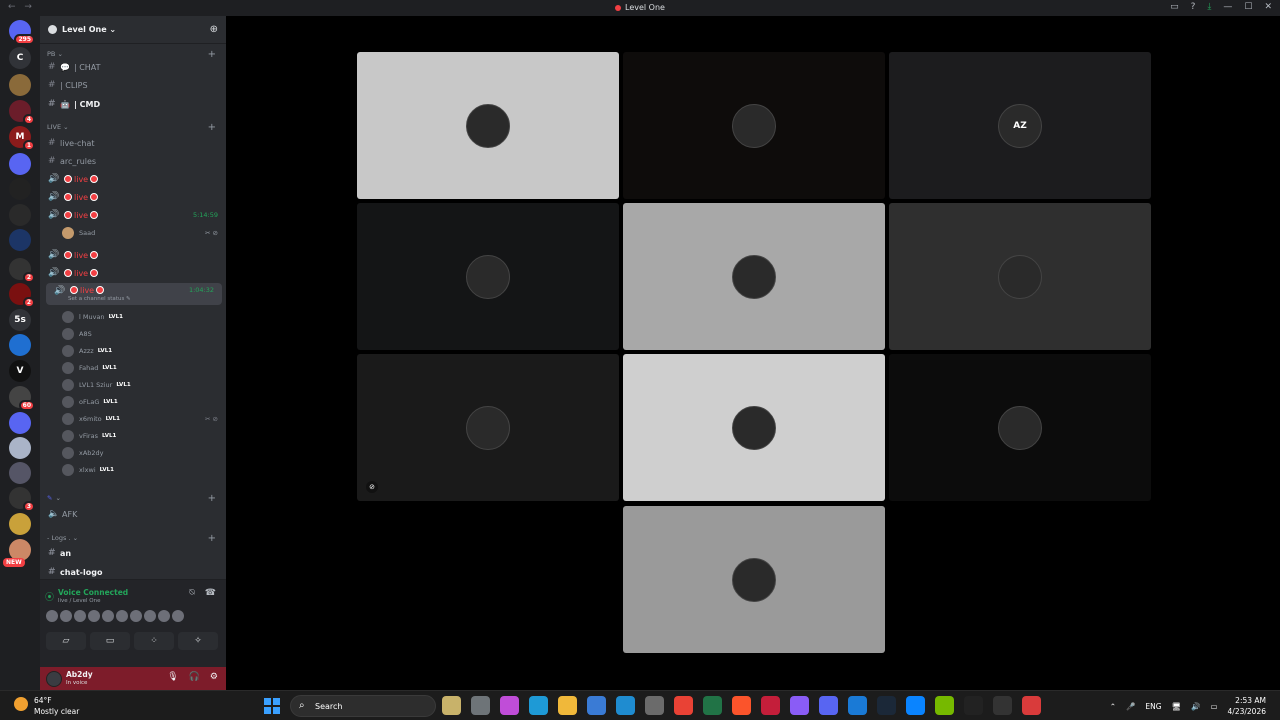 This screenshot has width=1280, height=720. What do you see at coordinates (133, 351) in the screenshot?
I see `voice-user: Azzz LVL1` at bounding box center [133, 351].